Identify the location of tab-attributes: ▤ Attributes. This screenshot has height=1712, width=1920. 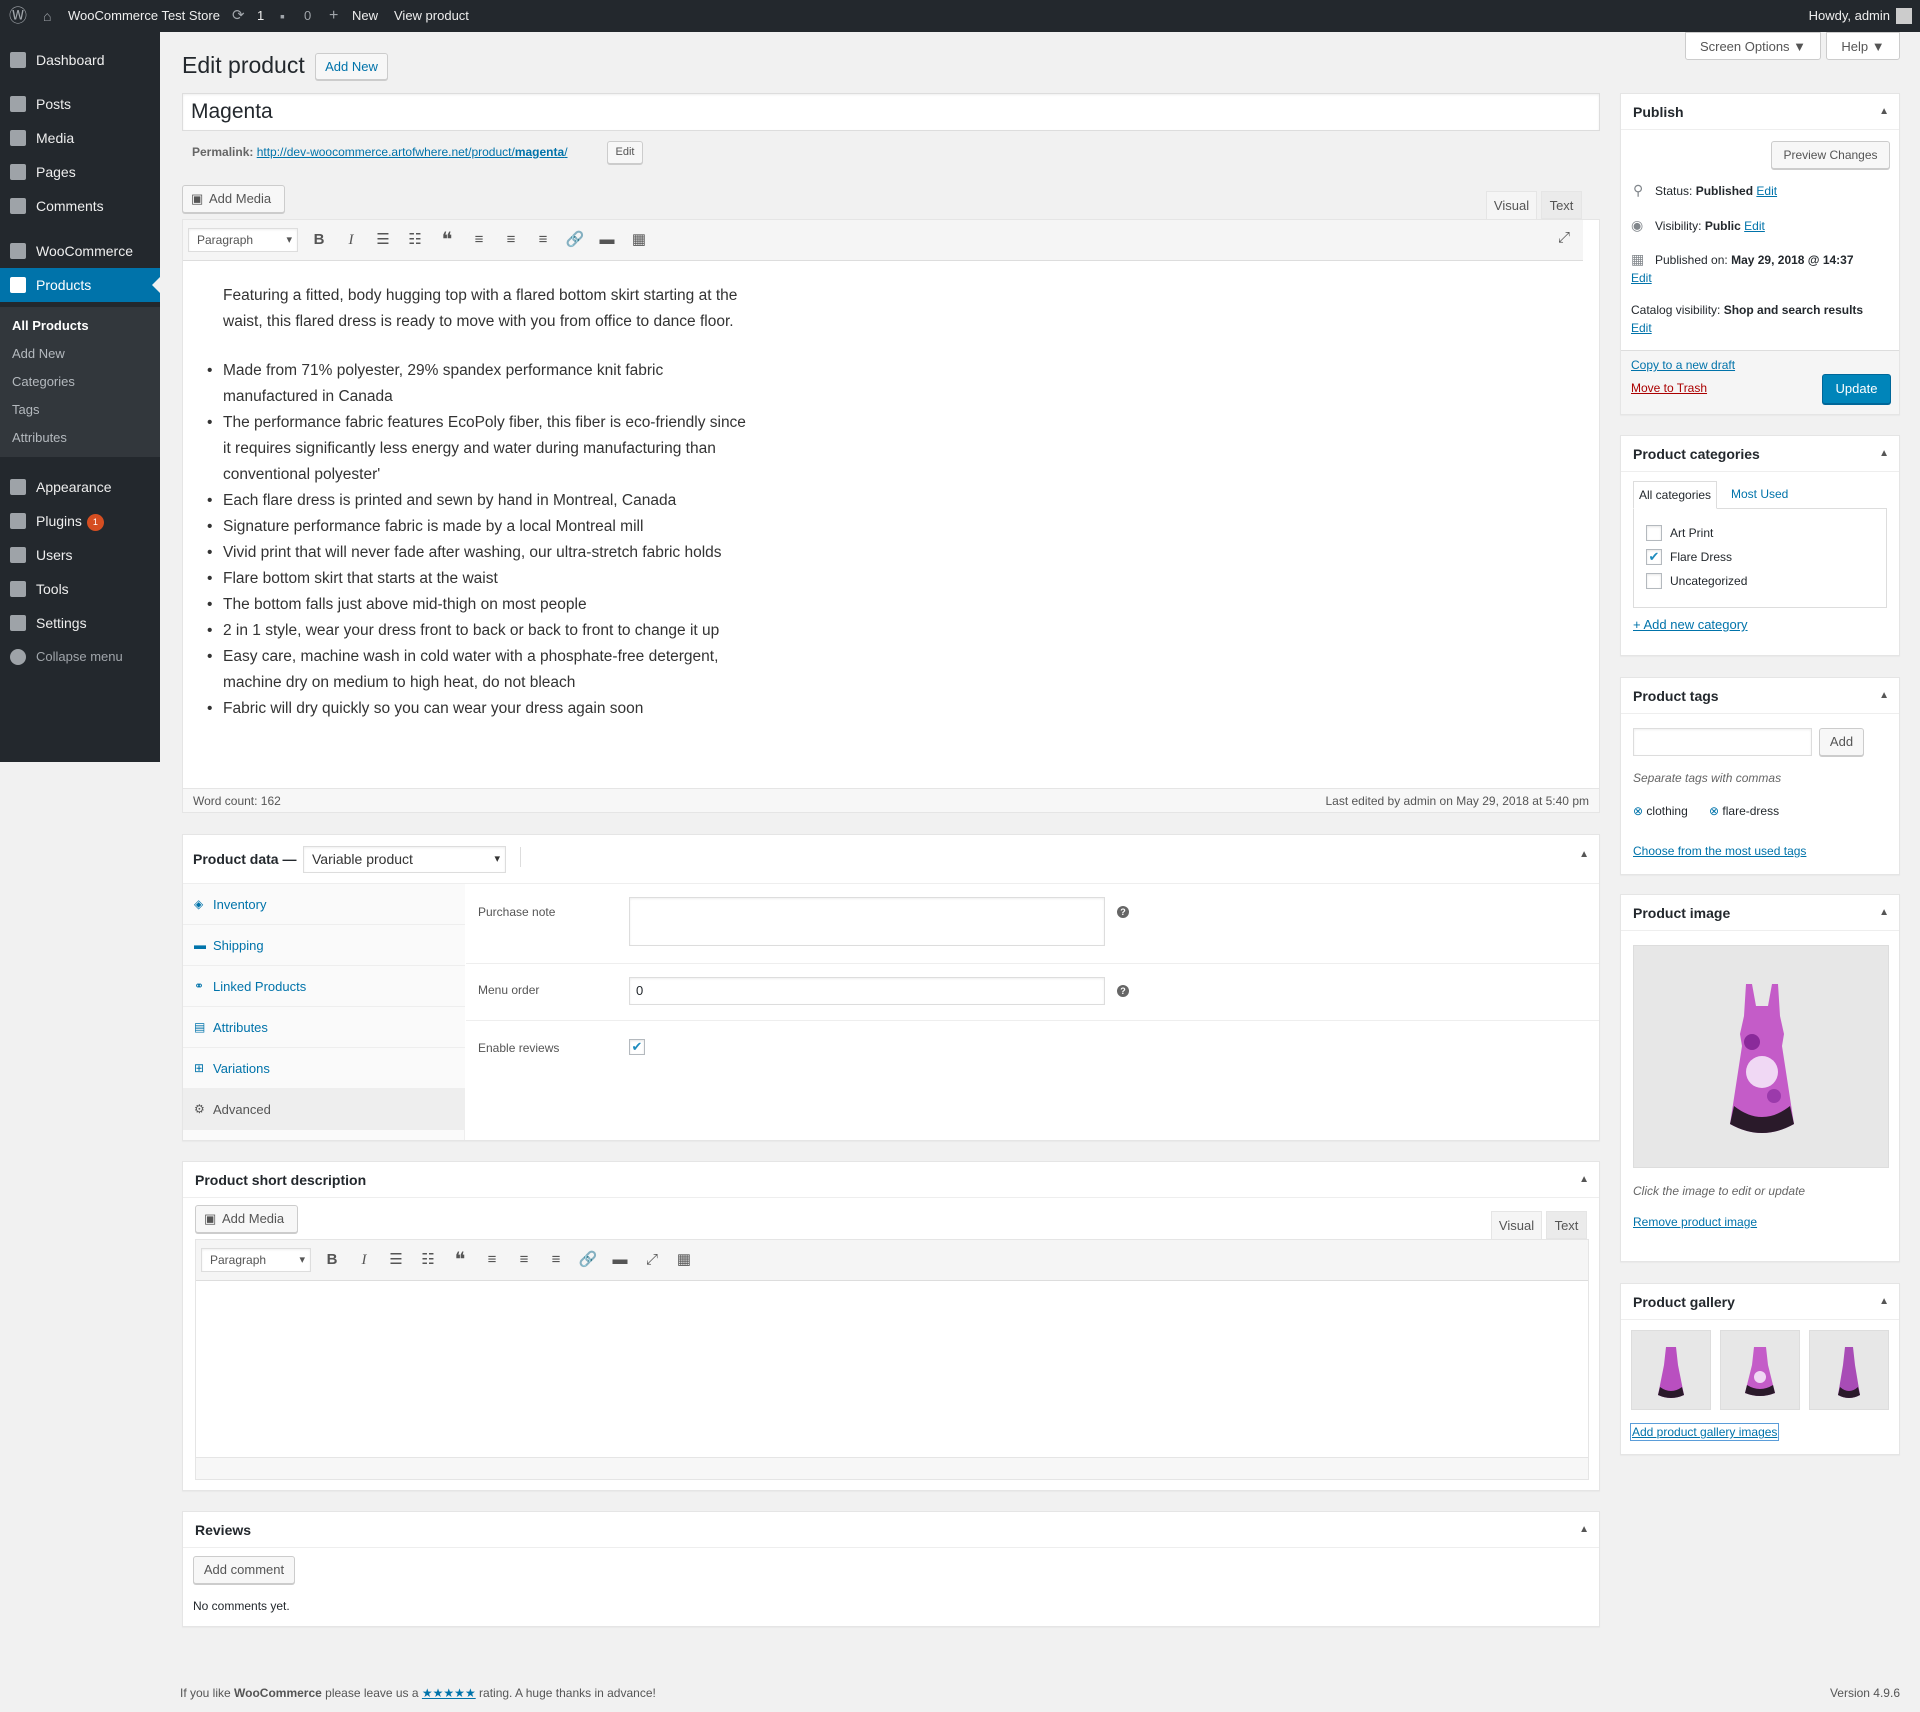
(324, 1027).